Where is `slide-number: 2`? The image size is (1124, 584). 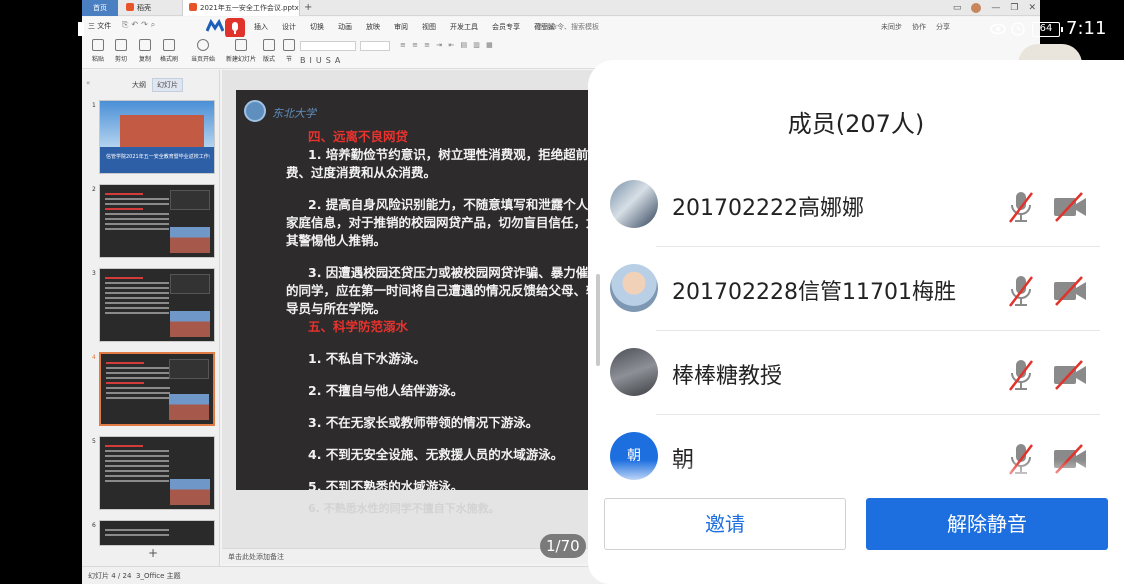
slide-number: 2 is located at coordinates (94, 189).